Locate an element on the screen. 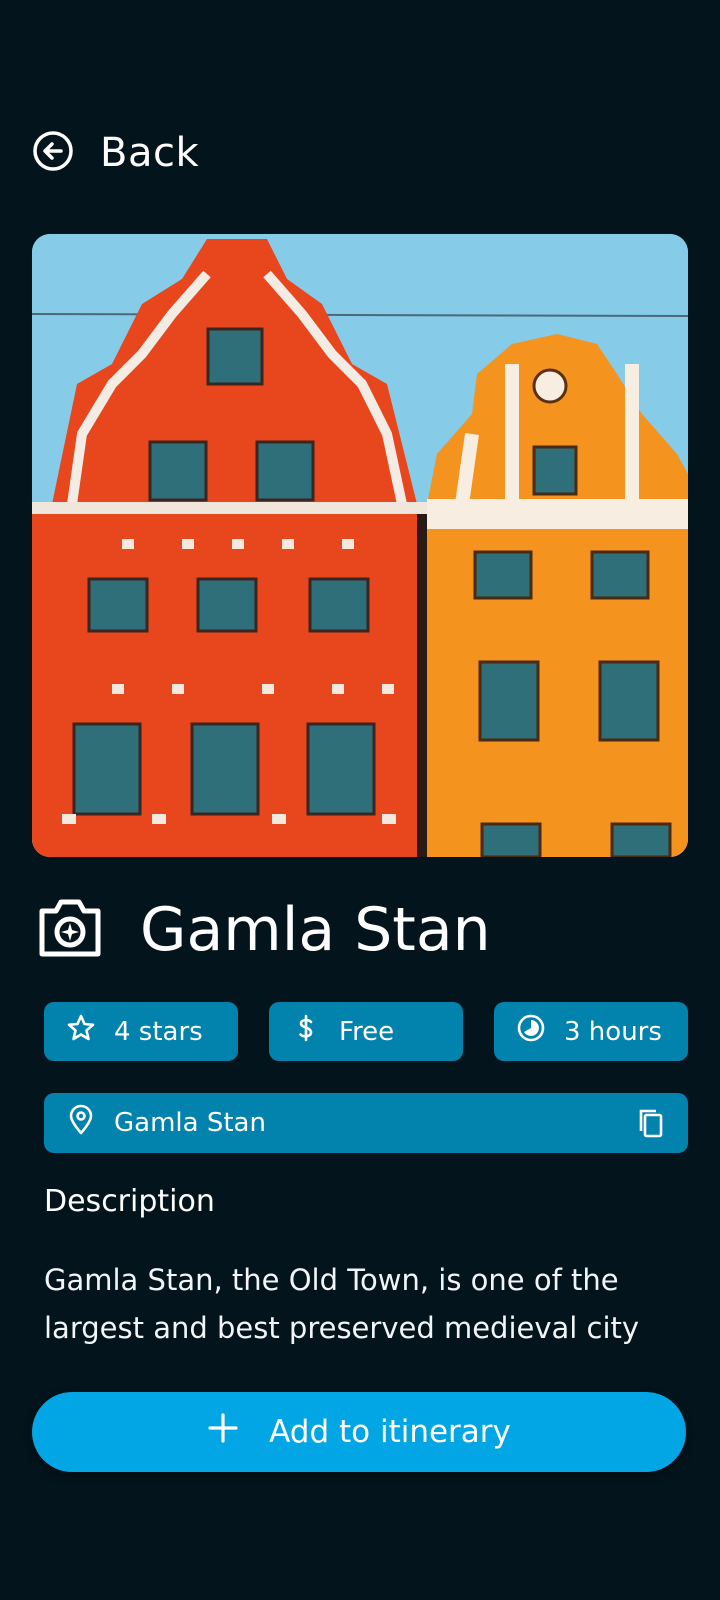  location-bar: Gamla Stan is located at coordinates (366, 1123).